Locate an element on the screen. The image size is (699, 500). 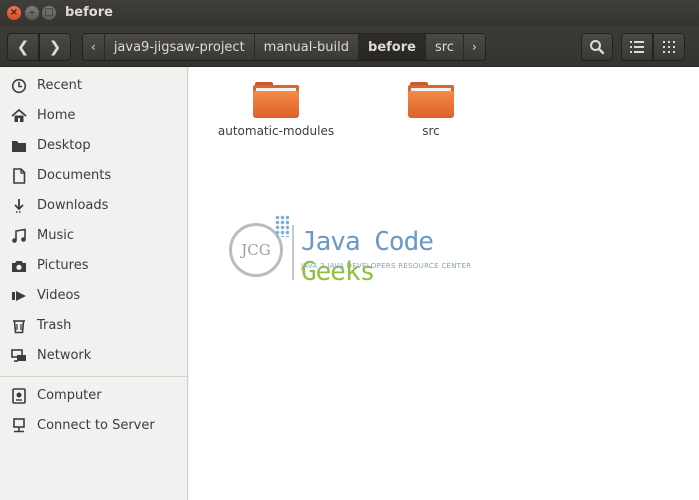
clock-icon is located at coordinates (19, 86).